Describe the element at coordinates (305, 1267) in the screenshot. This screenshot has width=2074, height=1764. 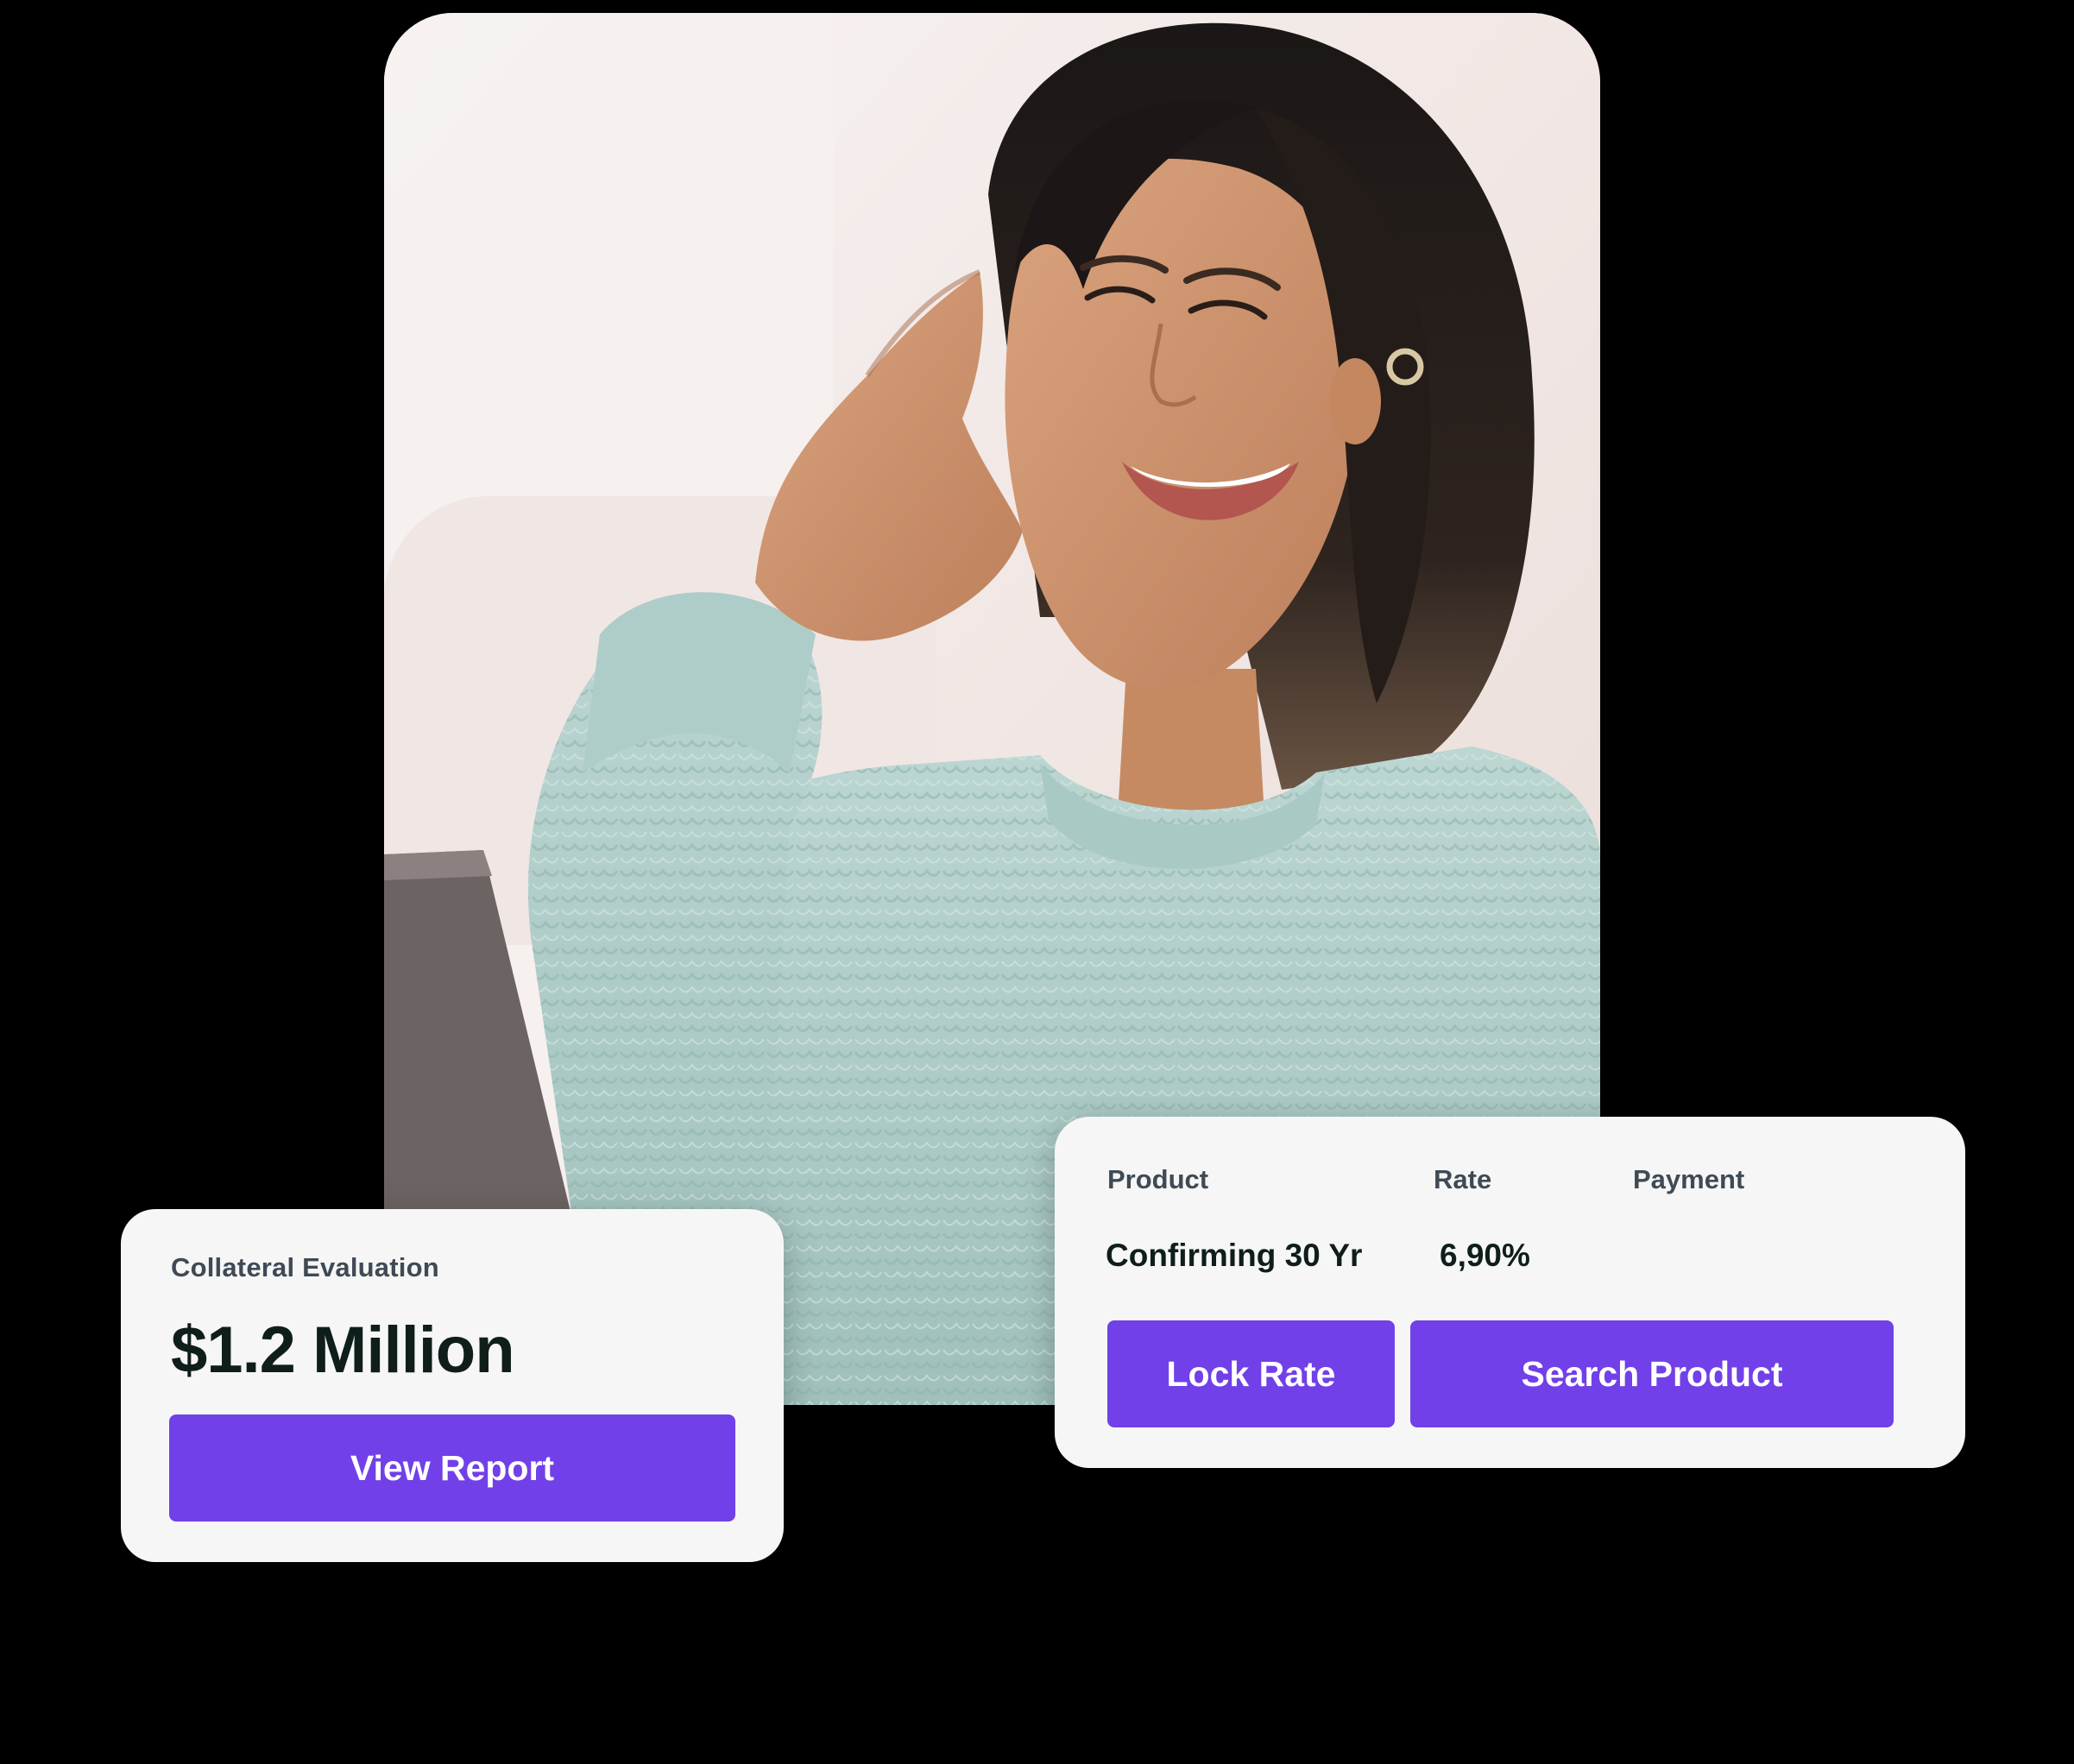
I see `collateral-label: Collateral Evaluation` at that location.